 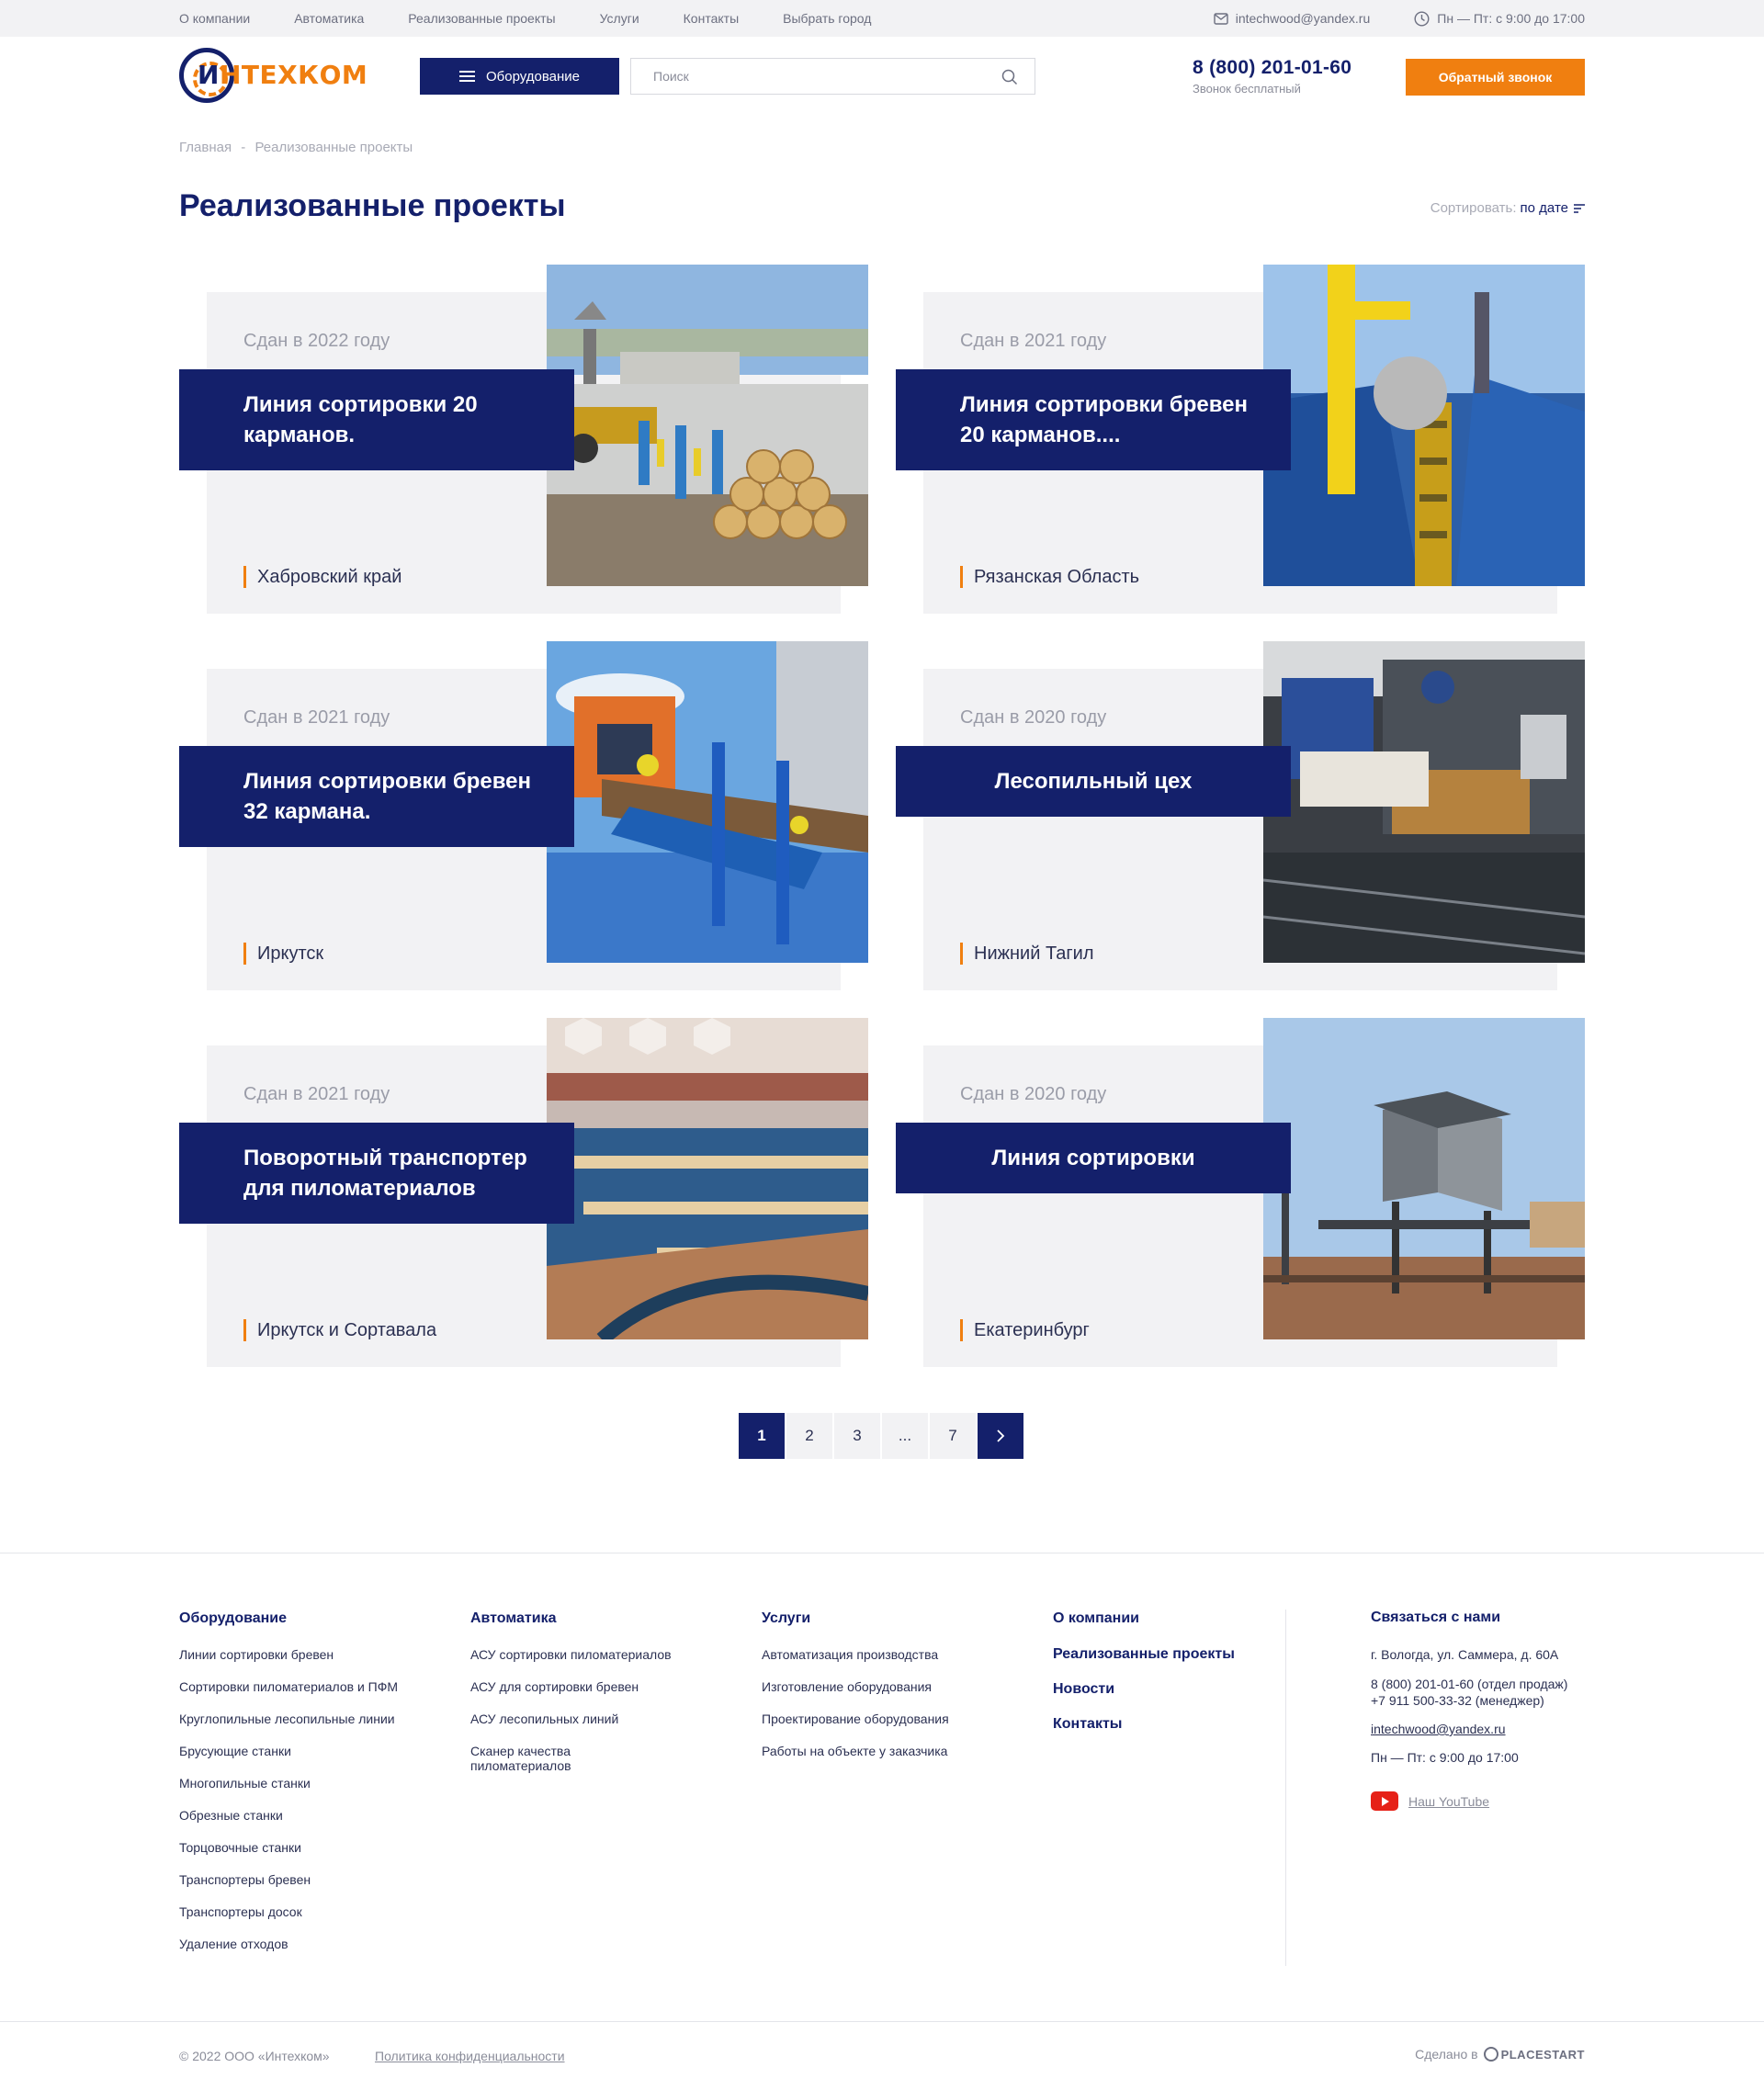 What do you see at coordinates (533, 76) in the screenshot?
I see `equipment-menu-label: Оборудование` at bounding box center [533, 76].